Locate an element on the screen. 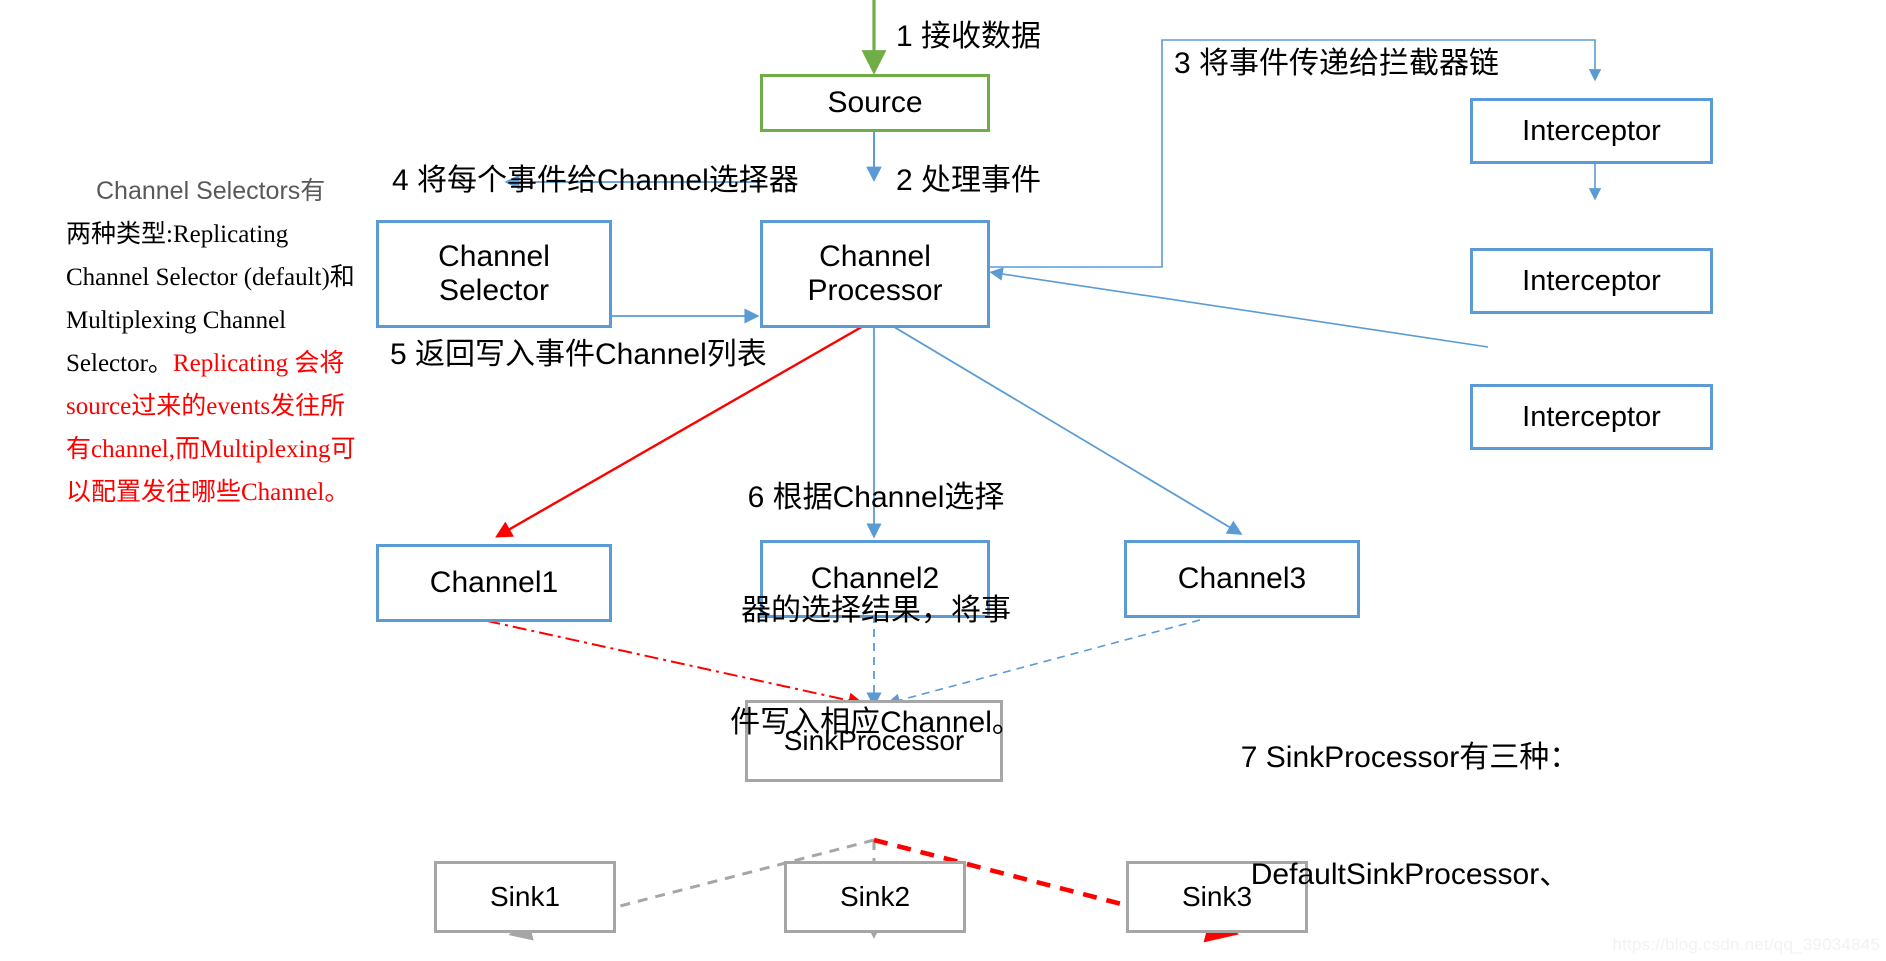 This screenshot has height=961, width=1886. step-5-label: 5 返回写入事件Channel列表 is located at coordinates (578, 354).